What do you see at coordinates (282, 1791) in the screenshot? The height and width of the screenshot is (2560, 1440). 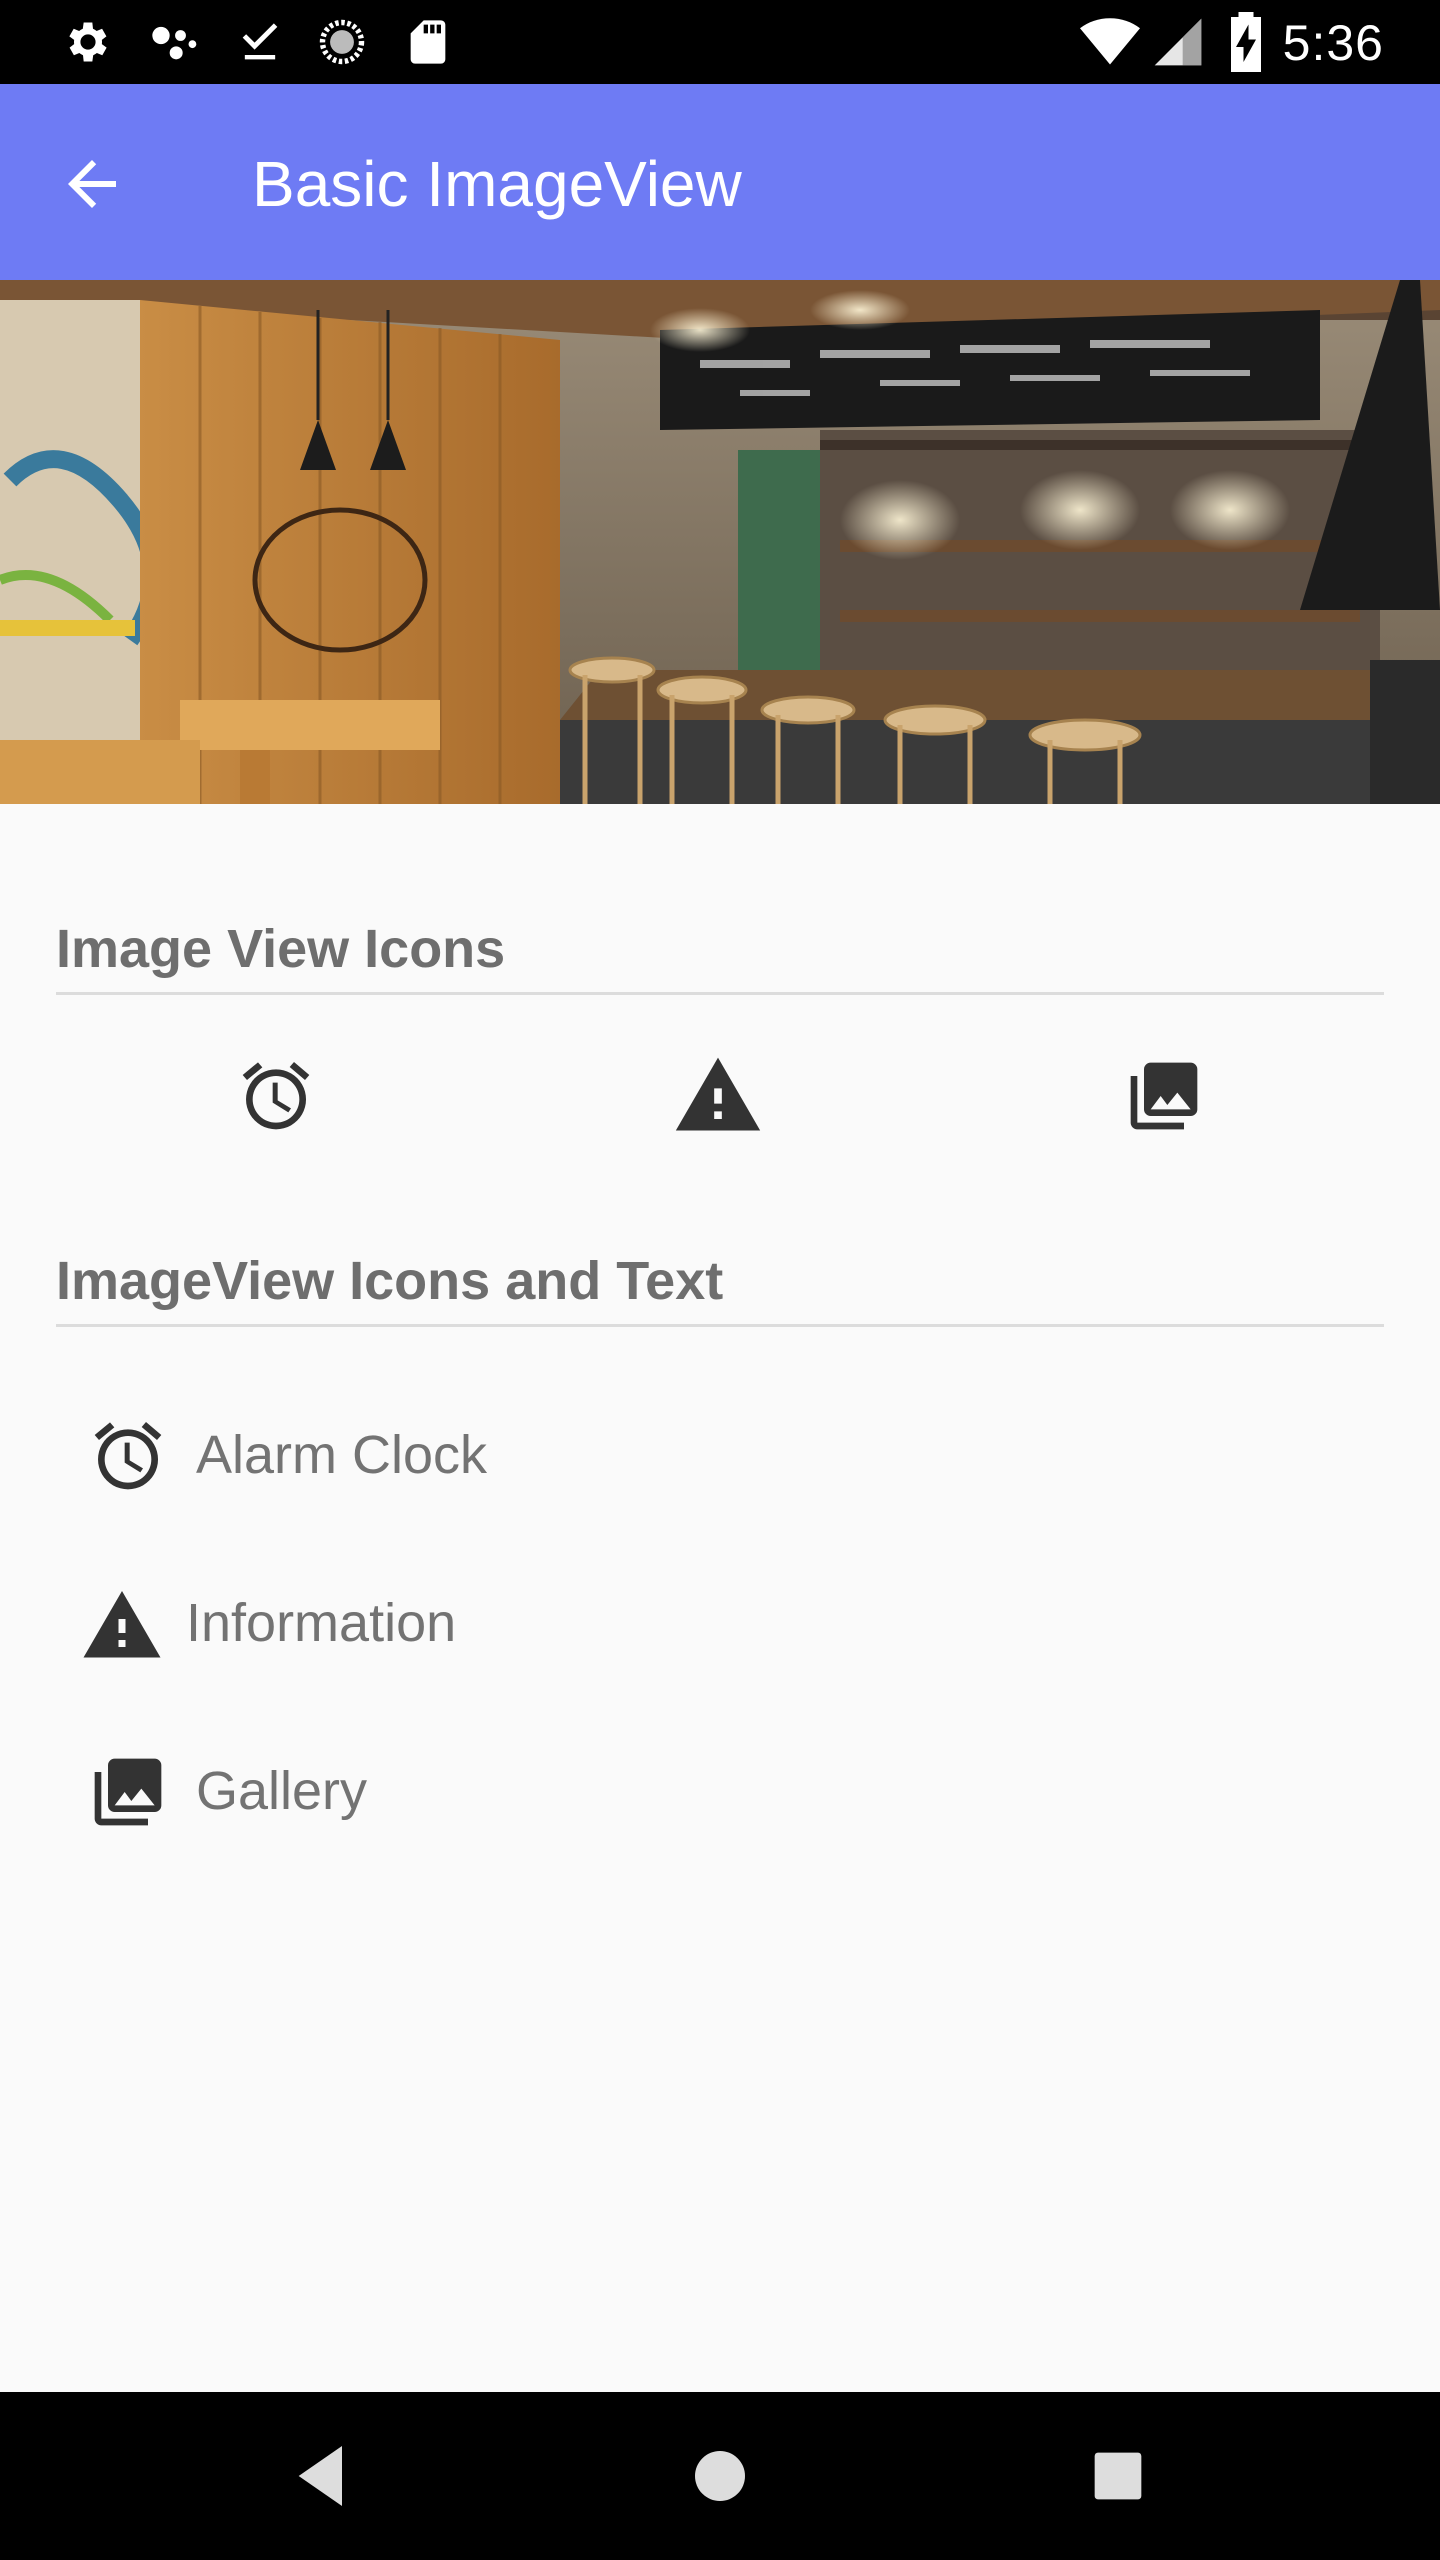 I see `list-item-label: Gallery` at bounding box center [282, 1791].